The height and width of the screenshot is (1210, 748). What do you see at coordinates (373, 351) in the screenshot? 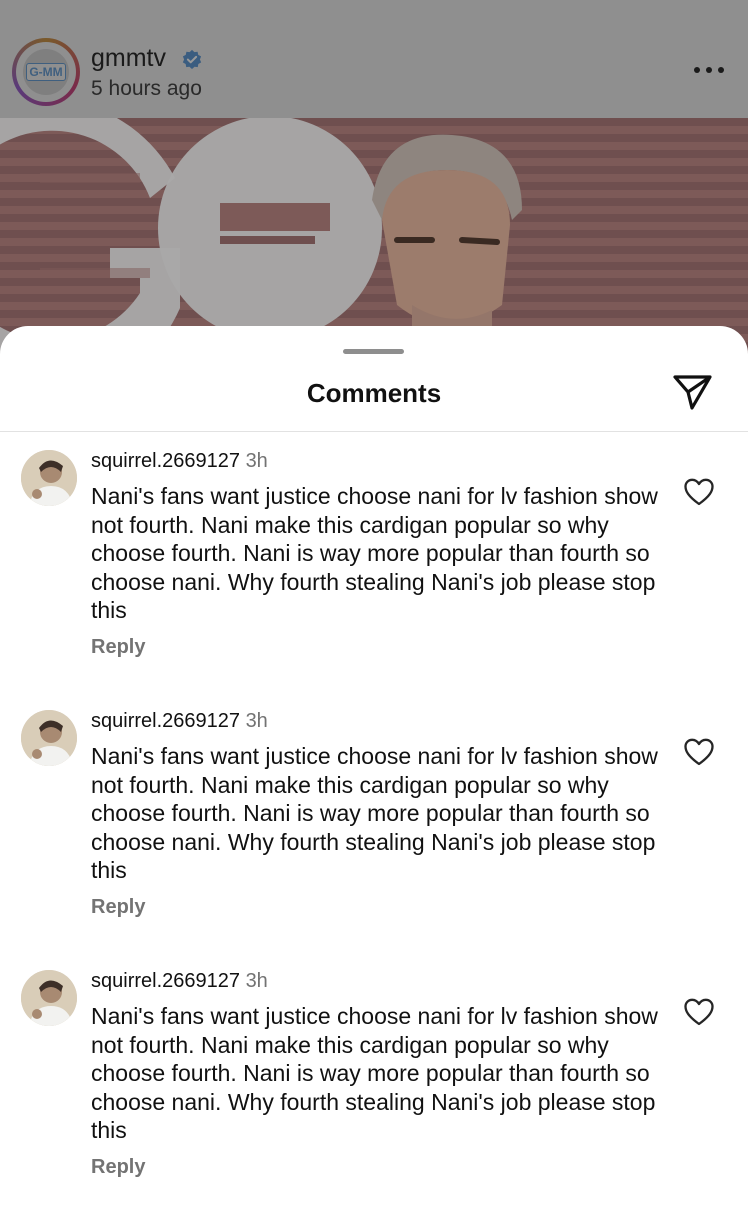
I see `drag-handle` at bounding box center [373, 351].